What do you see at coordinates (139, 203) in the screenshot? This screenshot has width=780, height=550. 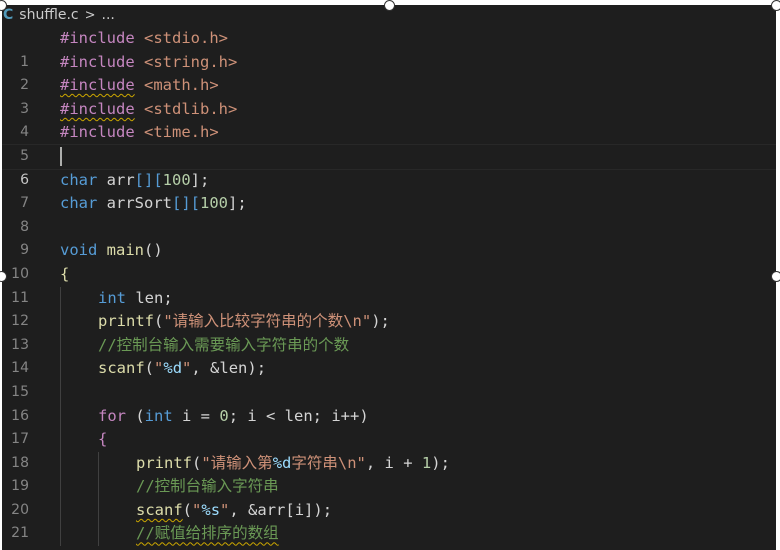 I see `identifier: arrSort` at bounding box center [139, 203].